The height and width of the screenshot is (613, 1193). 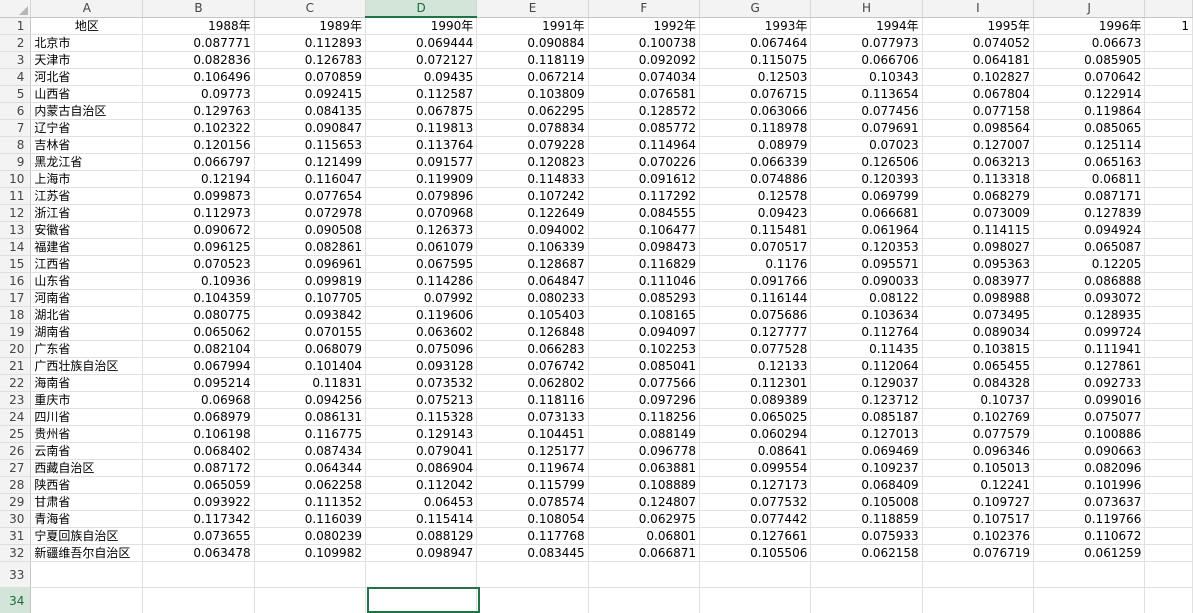 What do you see at coordinates (16, 434) in the screenshot?
I see `row-header-25: 25` at bounding box center [16, 434].